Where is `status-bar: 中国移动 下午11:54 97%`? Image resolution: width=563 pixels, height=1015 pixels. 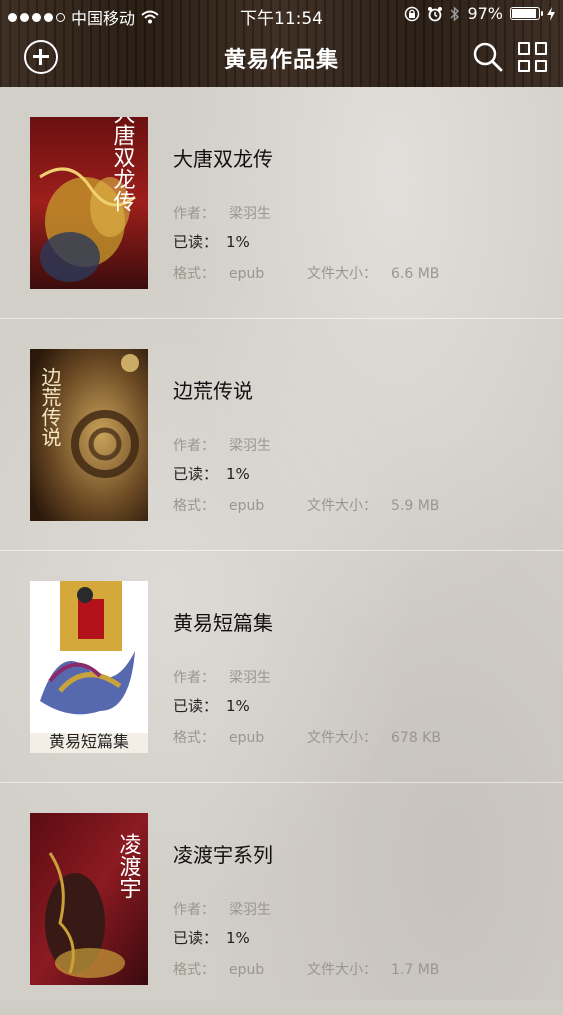
status-bar: 中国移动 下午11:54 97% is located at coordinates (281, 15).